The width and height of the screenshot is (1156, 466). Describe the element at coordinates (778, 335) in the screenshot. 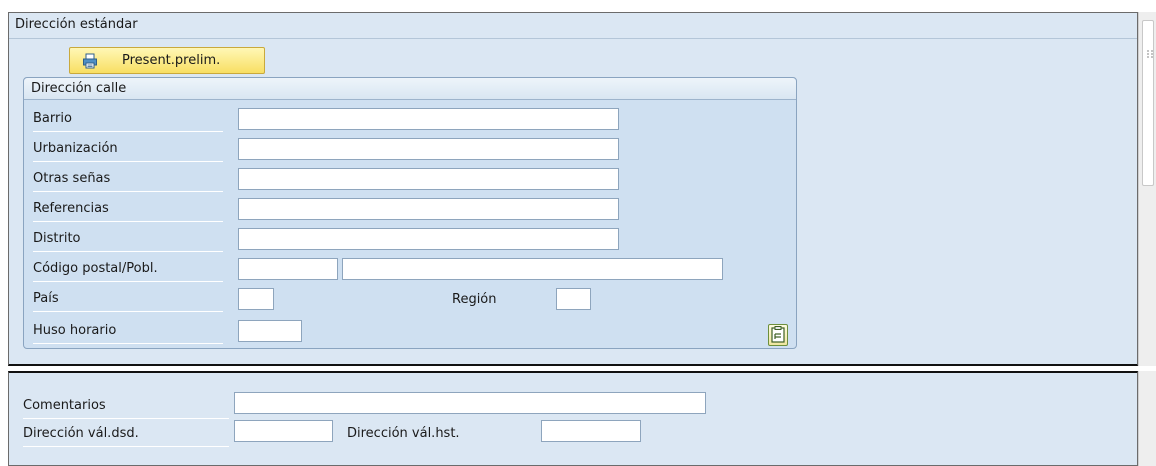

I see `time-zone-icon` at that location.